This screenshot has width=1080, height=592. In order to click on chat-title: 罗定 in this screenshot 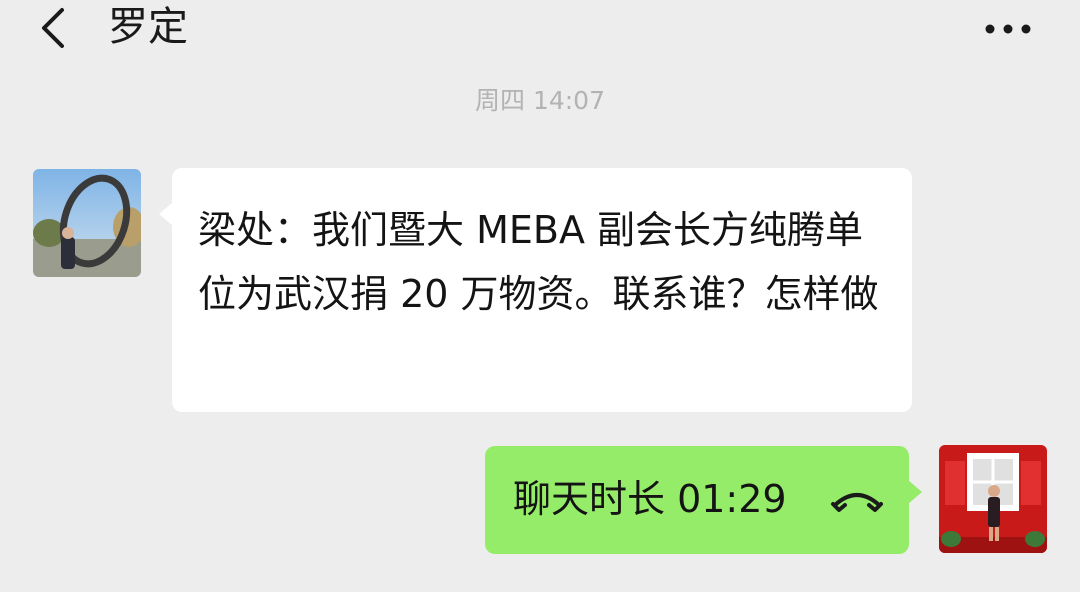, I will do `click(148, 27)`.